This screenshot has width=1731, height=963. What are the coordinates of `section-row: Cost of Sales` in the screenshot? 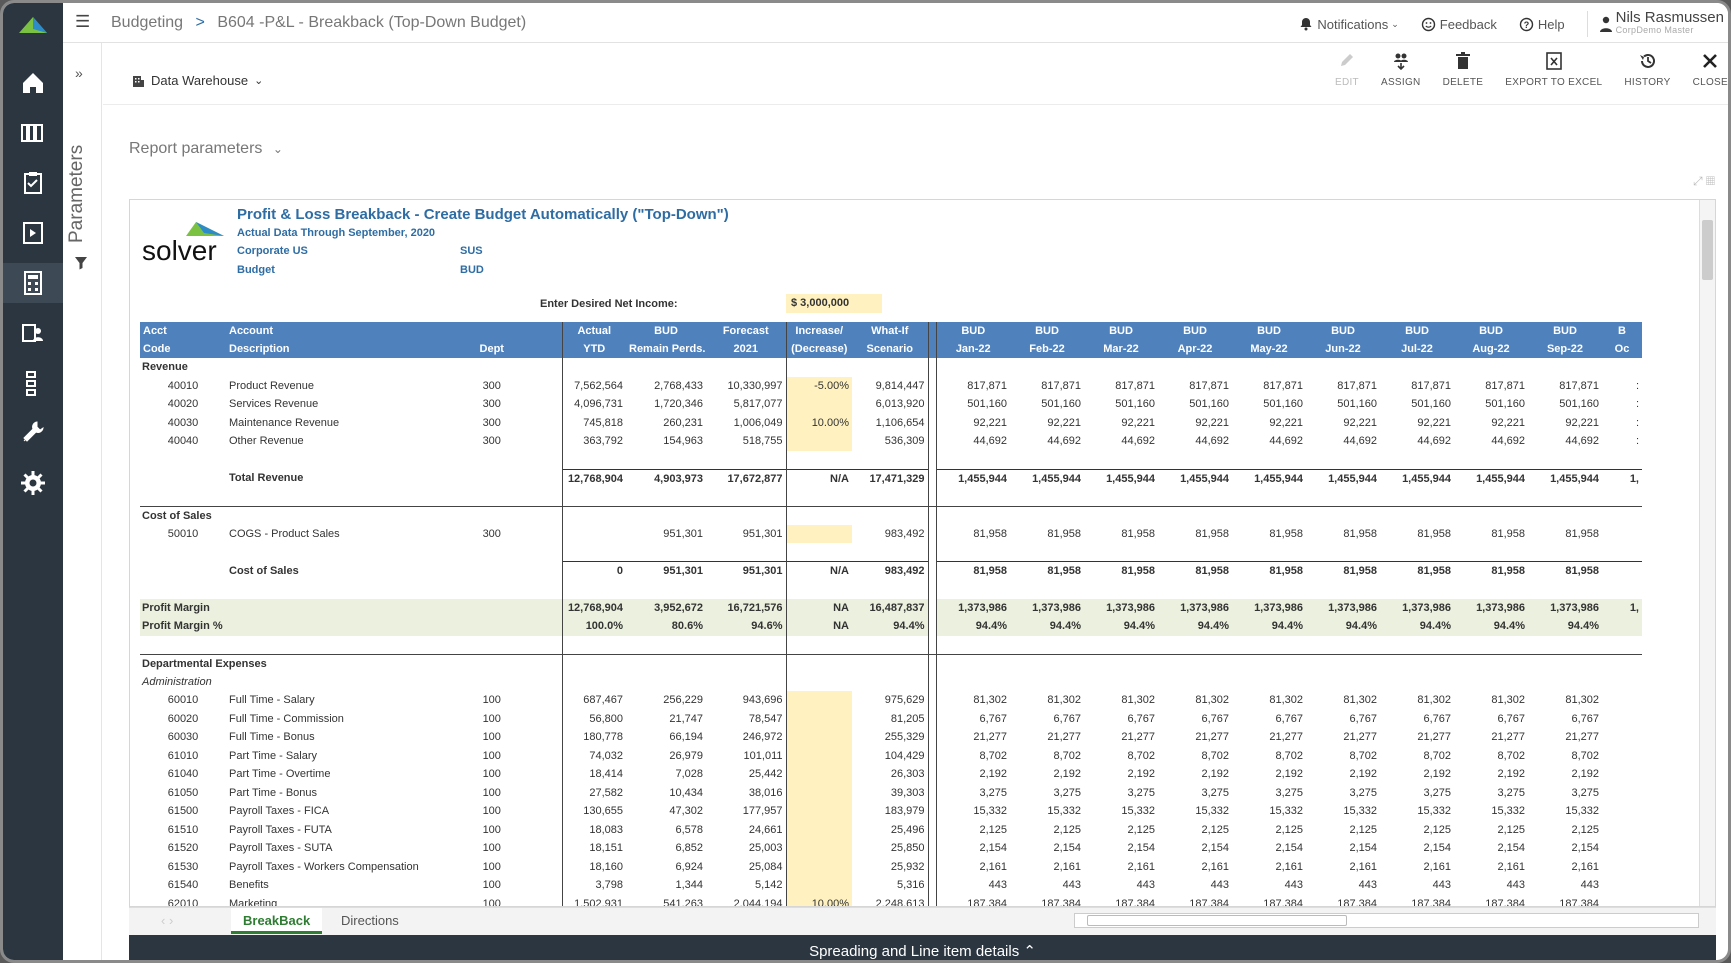 It's located at (891, 515).